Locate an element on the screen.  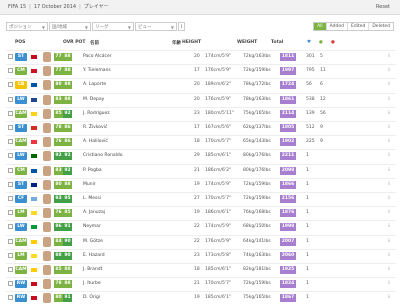
col-ovr-pot: OVR POT is located at coordinates (74, 42).